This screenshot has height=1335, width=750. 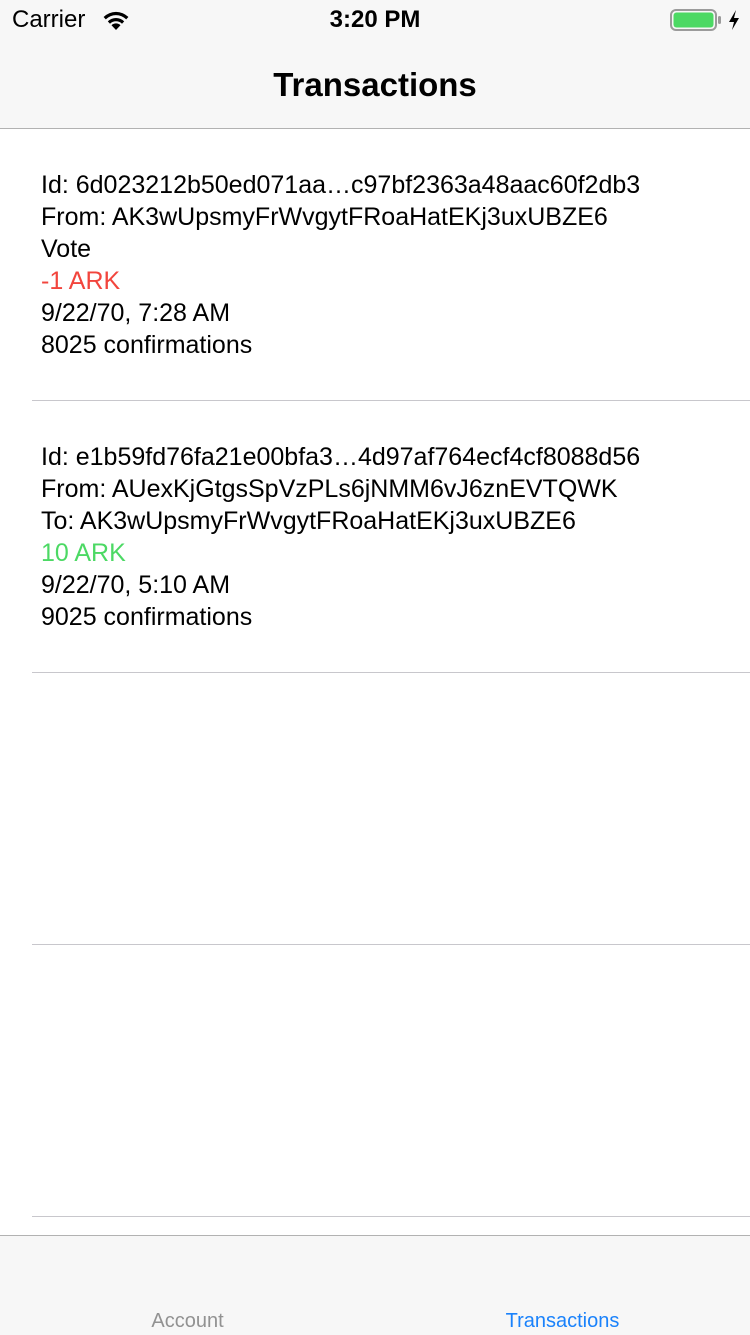 I want to click on transaction-date: 9/22/70, 7:28 AM, so click(x=136, y=313).